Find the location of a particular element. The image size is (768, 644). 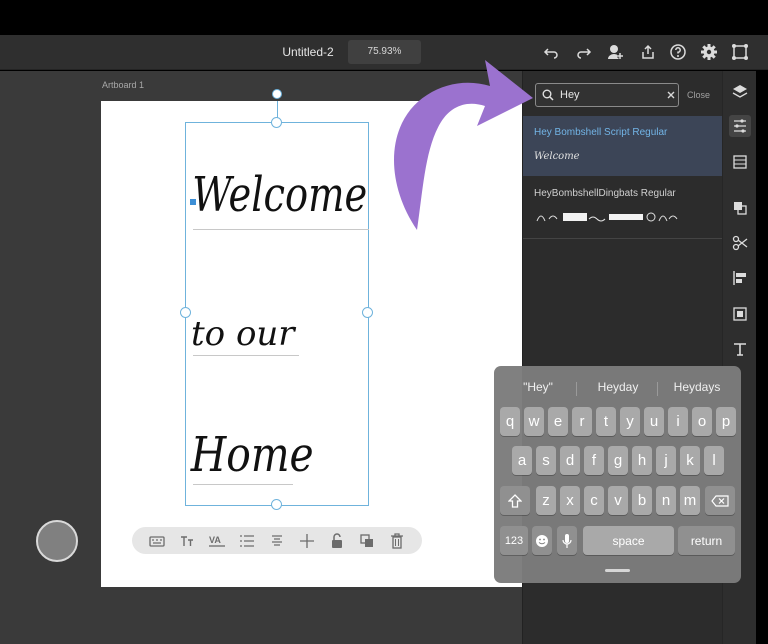

emoji-icon is located at coordinates (542, 540).